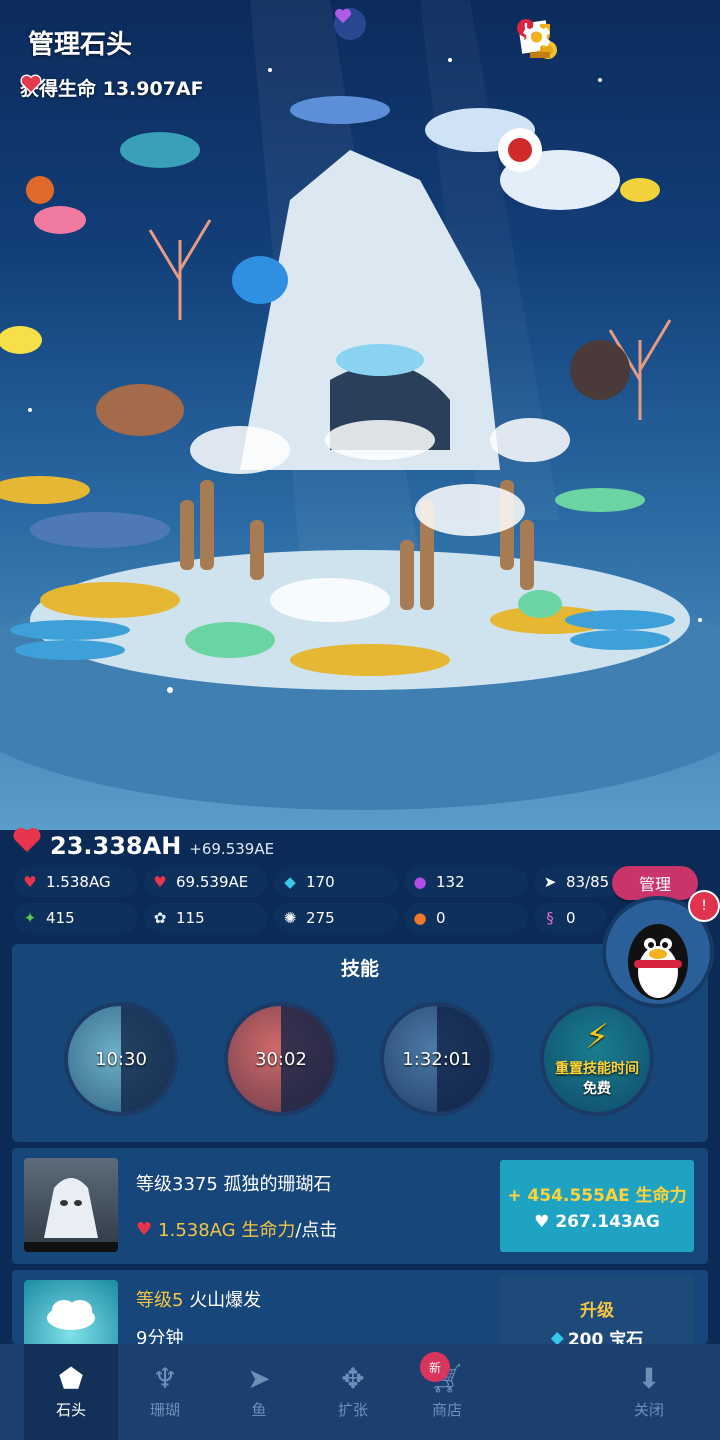 The width and height of the screenshot is (720, 1440). Describe the element at coordinates (435, 1367) in the screenshot. I see `new-badge: 新` at that location.